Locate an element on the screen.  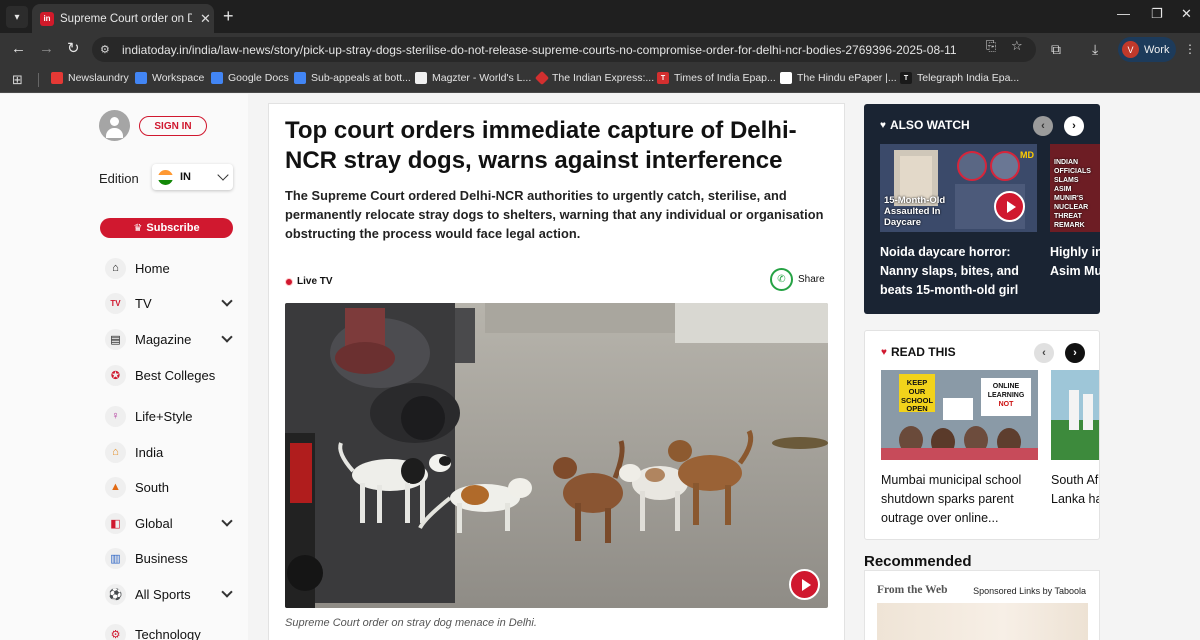
sidebar-item-magazine: ▤ Magazine is located at coordinates (173, 339).